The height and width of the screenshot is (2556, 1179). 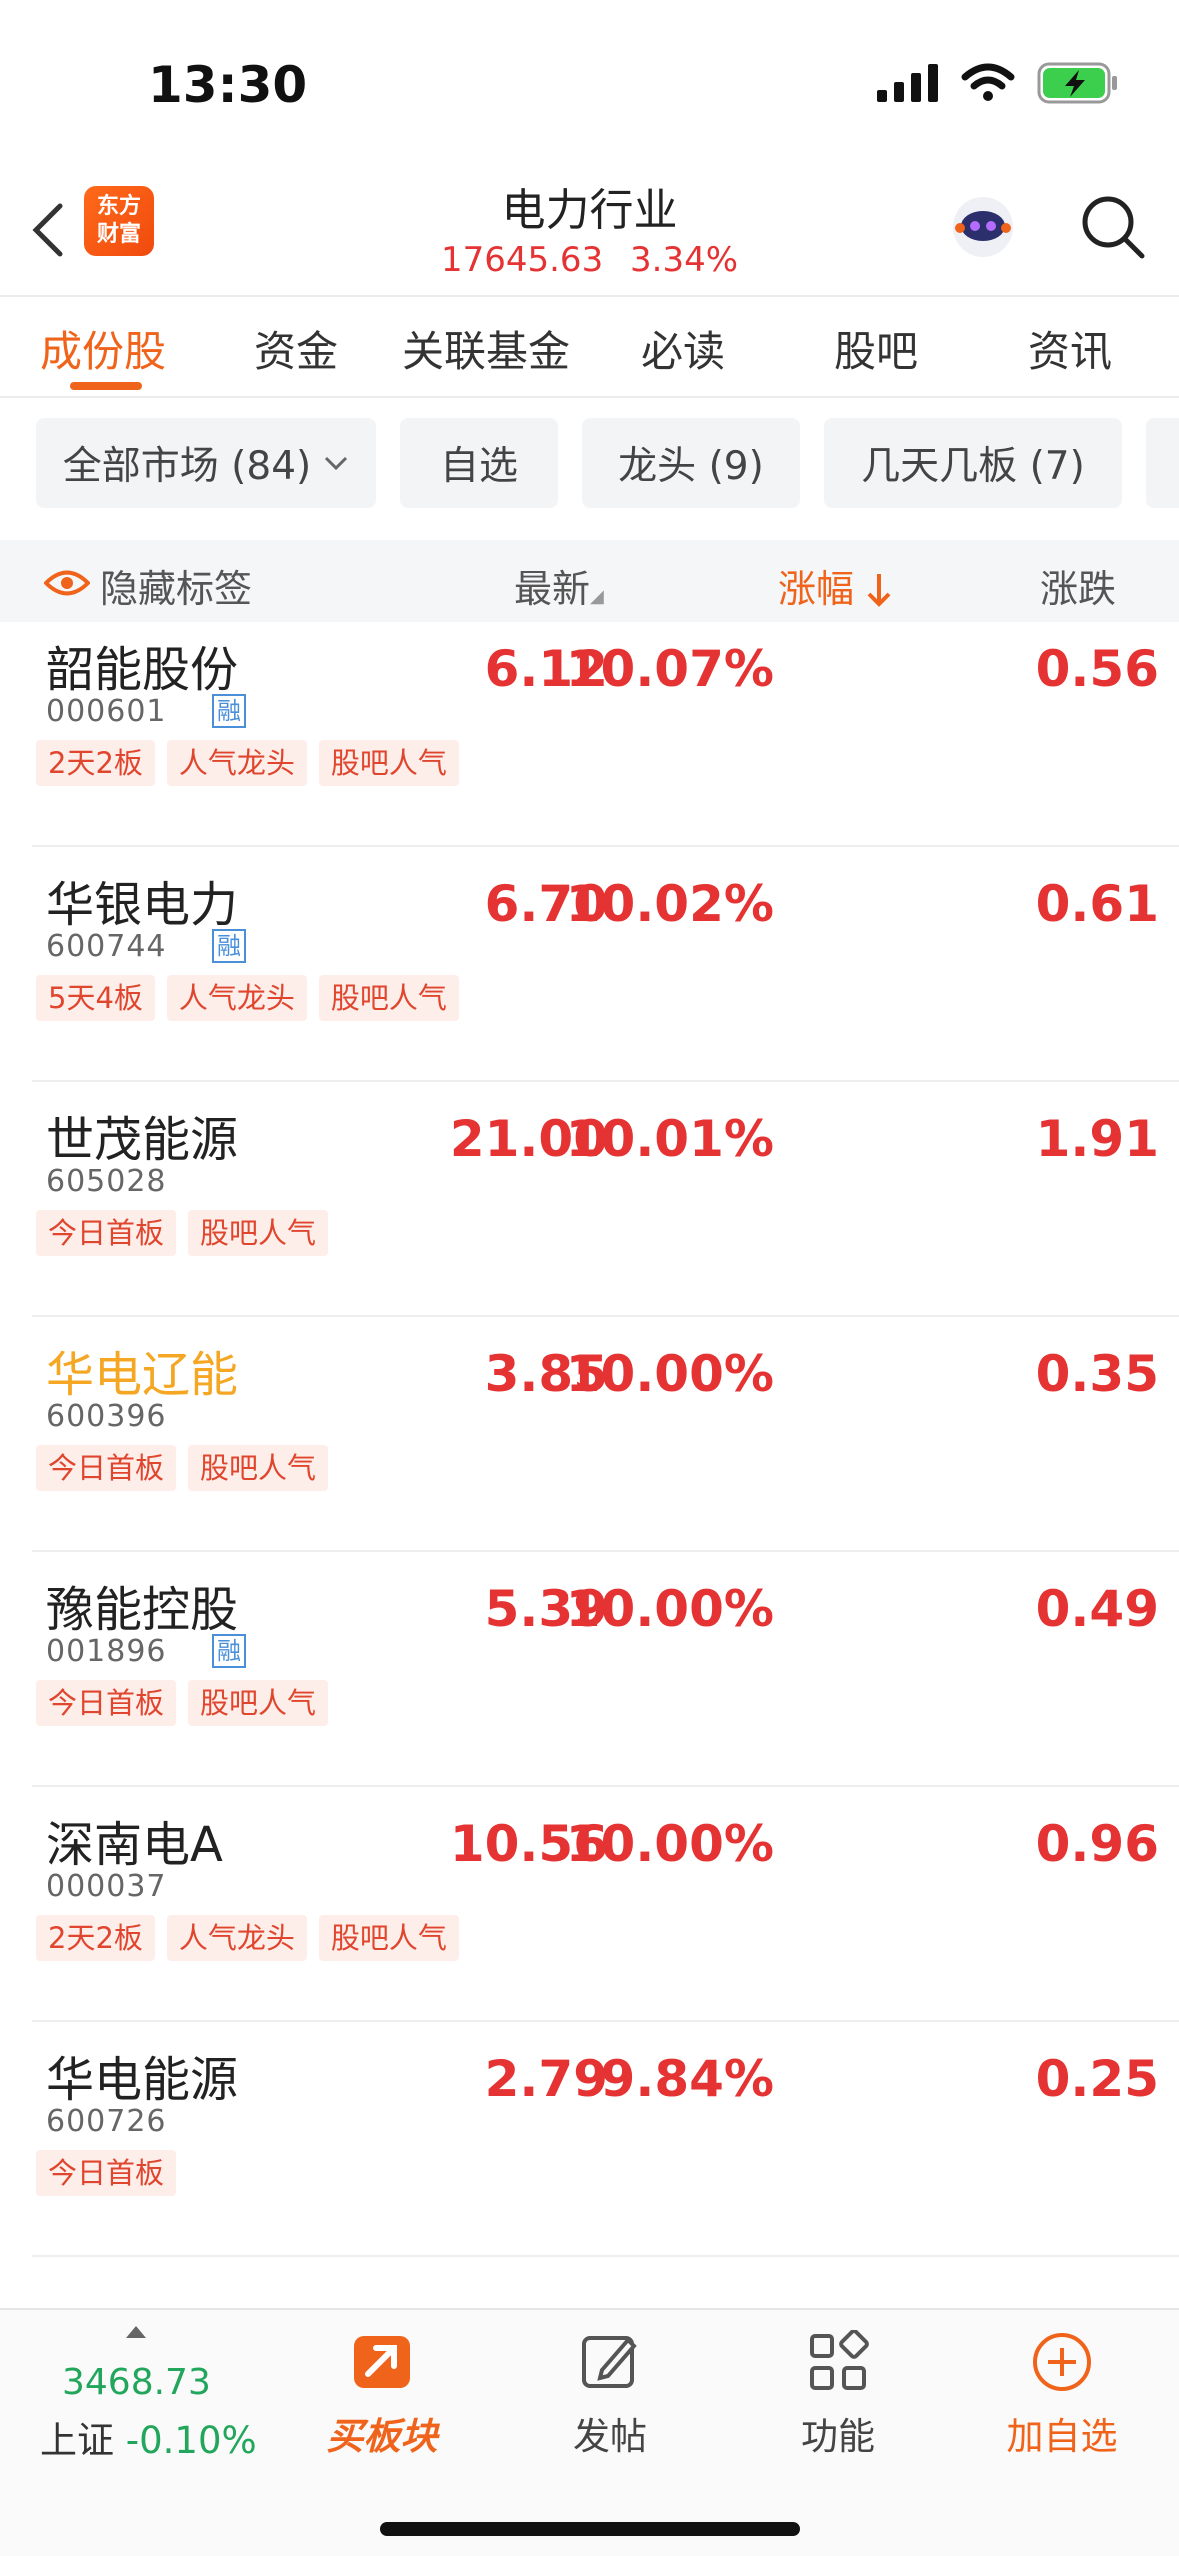 I want to click on stock-name: 华电辽能, so click(x=142, y=1375).